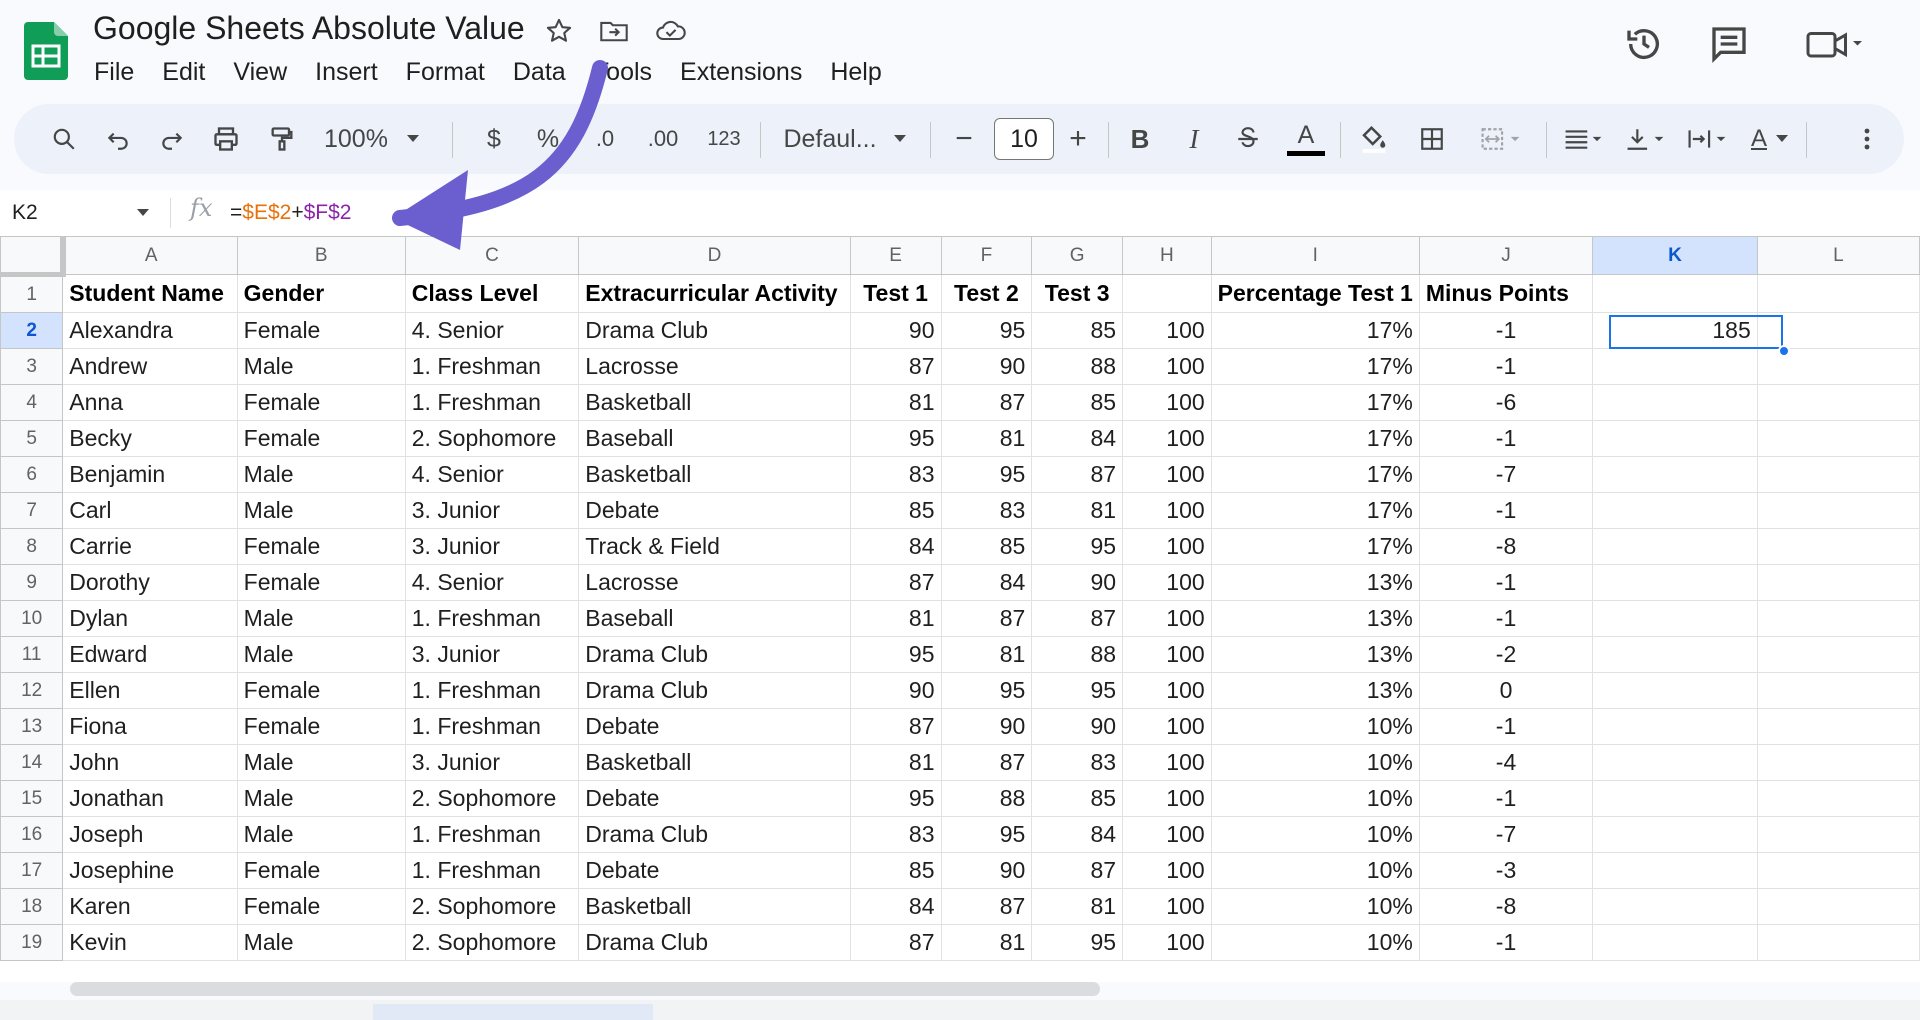 This screenshot has width=1920, height=1020. What do you see at coordinates (1315, 255) in the screenshot?
I see `column-header-i: I` at bounding box center [1315, 255].